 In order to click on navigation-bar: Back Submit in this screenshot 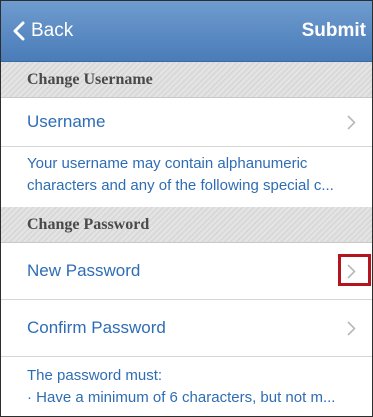, I will do `click(186, 31)`.